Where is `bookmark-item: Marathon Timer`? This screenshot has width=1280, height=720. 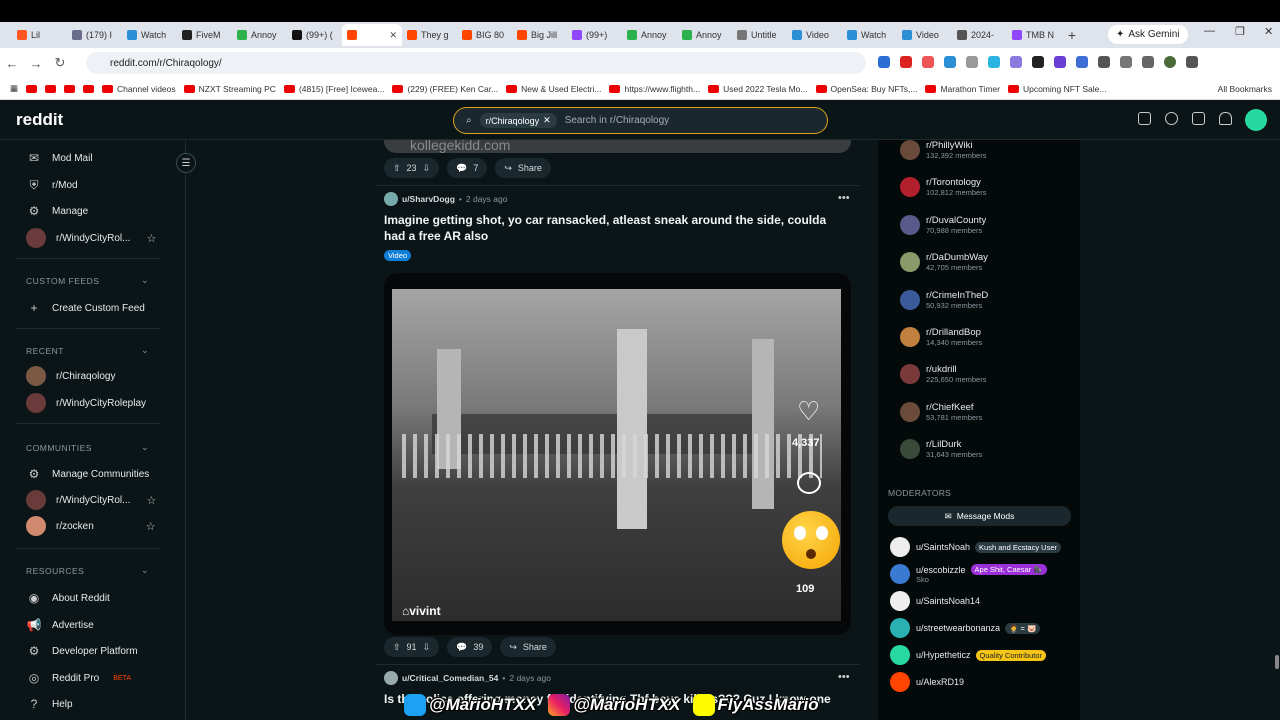 bookmark-item: Marathon Timer is located at coordinates (962, 89).